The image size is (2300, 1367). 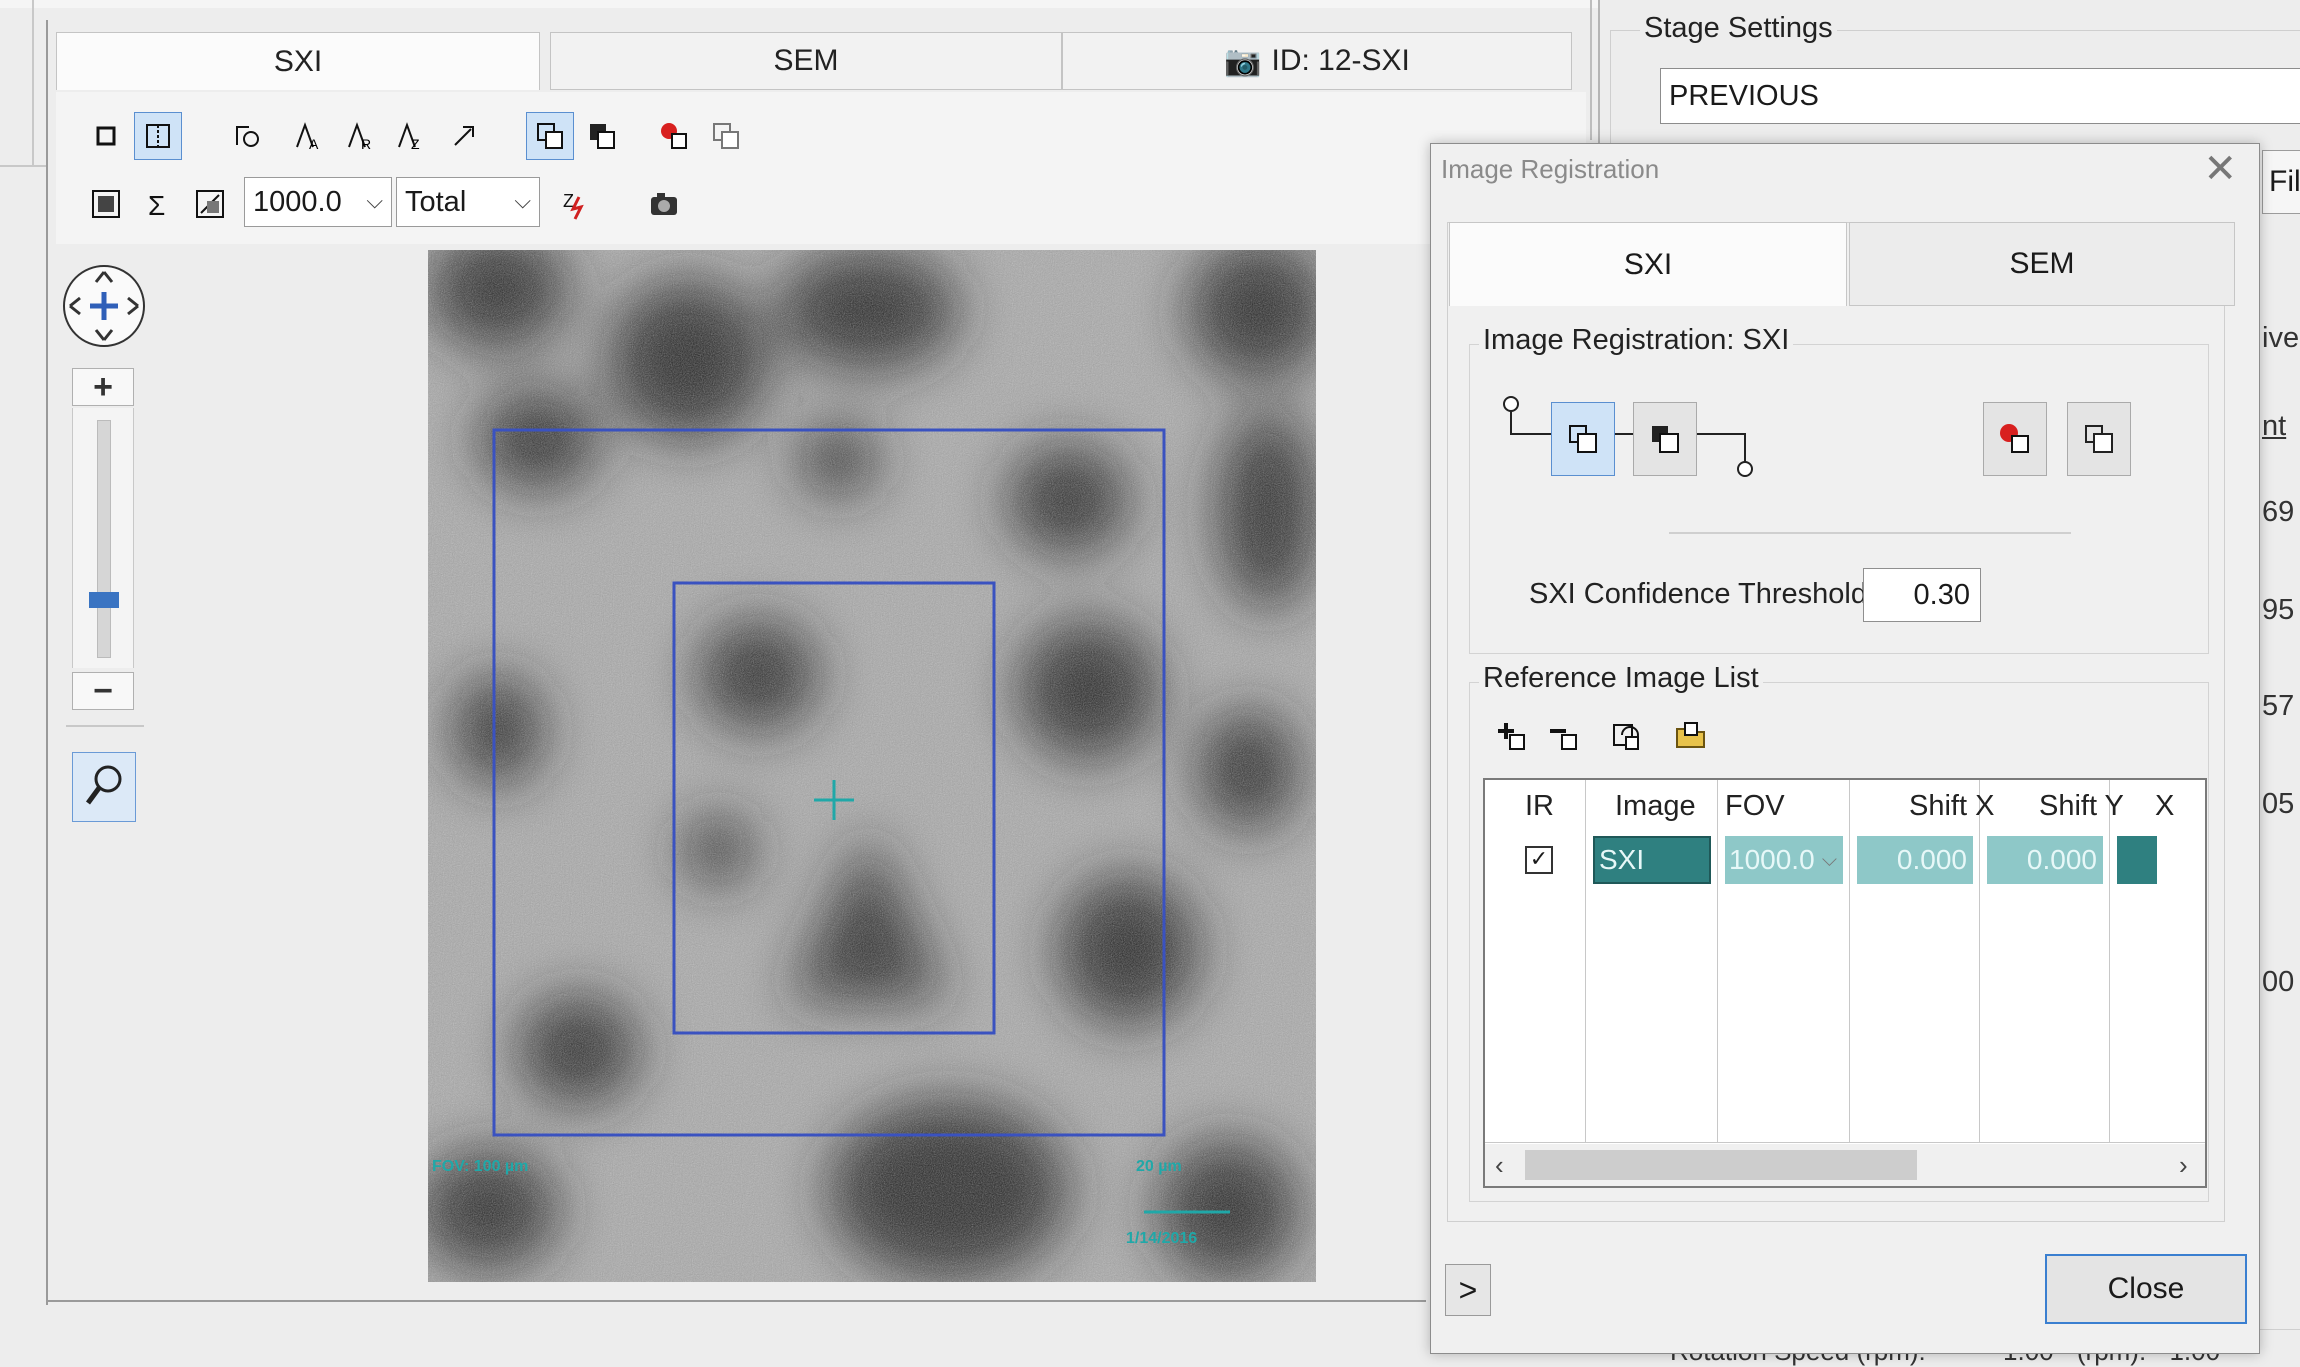 What do you see at coordinates (2045, 860) in the screenshot?
I see `shift-y-cell: 0.000` at bounding box center [2045, 860].